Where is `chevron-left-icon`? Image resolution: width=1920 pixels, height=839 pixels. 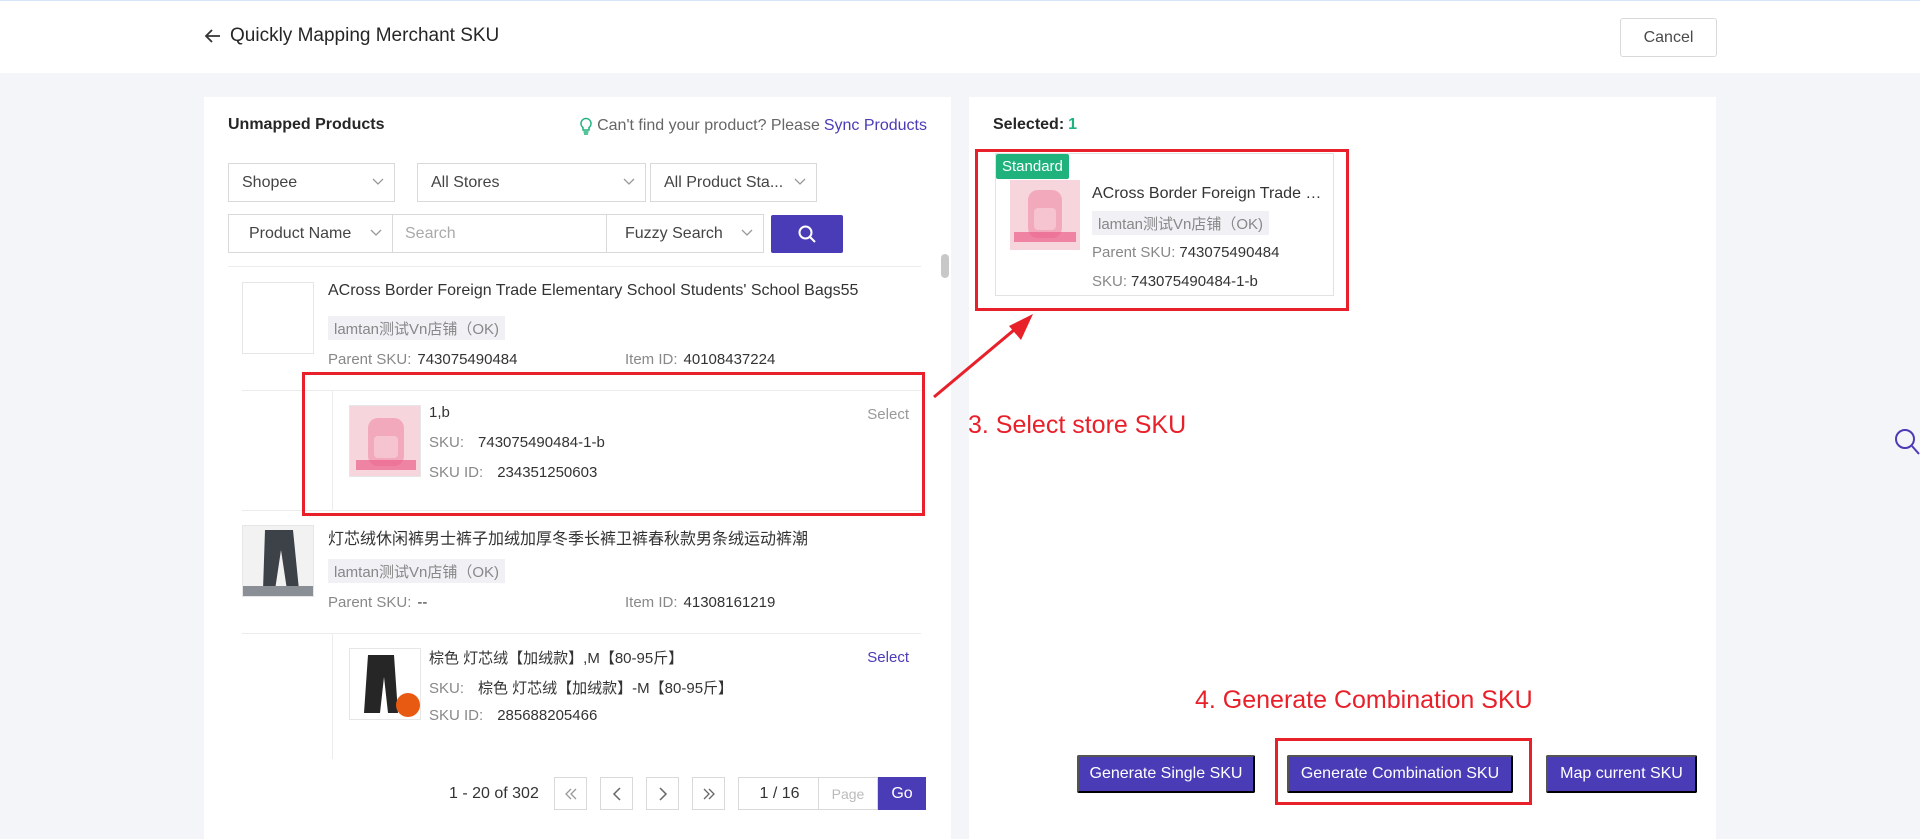 chevron-left-icon is located at coordinates (616, 793).